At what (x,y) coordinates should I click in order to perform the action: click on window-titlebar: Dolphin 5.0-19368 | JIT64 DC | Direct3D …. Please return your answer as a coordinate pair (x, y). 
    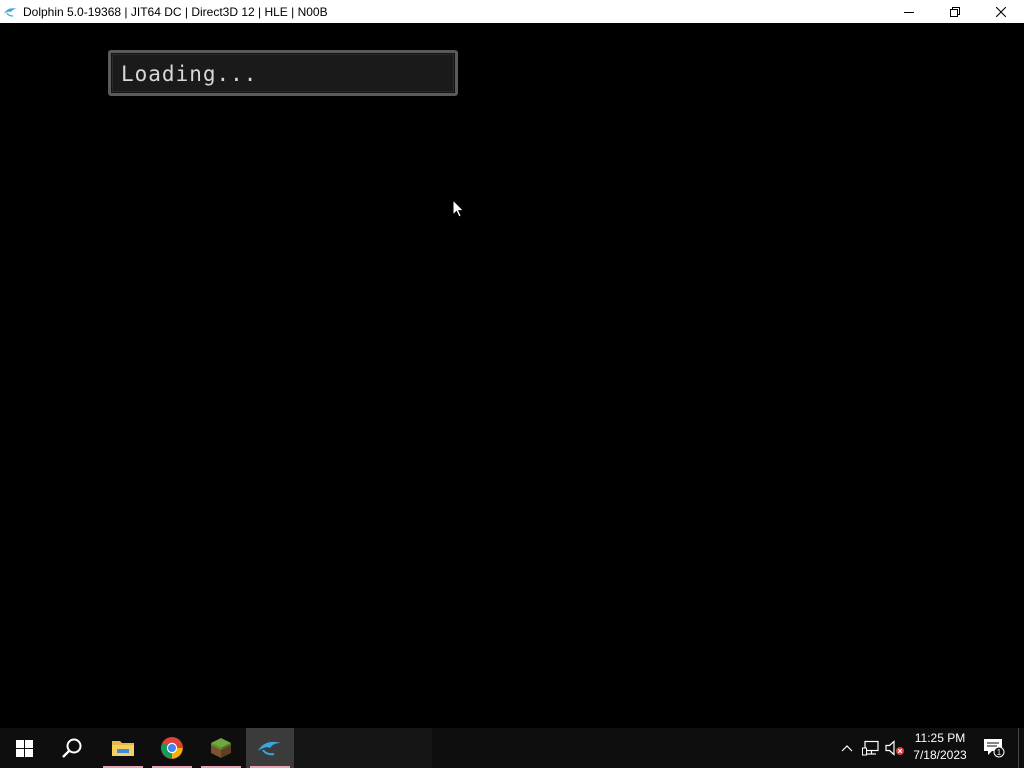
    Looking at the image, I should click on (512, 11).